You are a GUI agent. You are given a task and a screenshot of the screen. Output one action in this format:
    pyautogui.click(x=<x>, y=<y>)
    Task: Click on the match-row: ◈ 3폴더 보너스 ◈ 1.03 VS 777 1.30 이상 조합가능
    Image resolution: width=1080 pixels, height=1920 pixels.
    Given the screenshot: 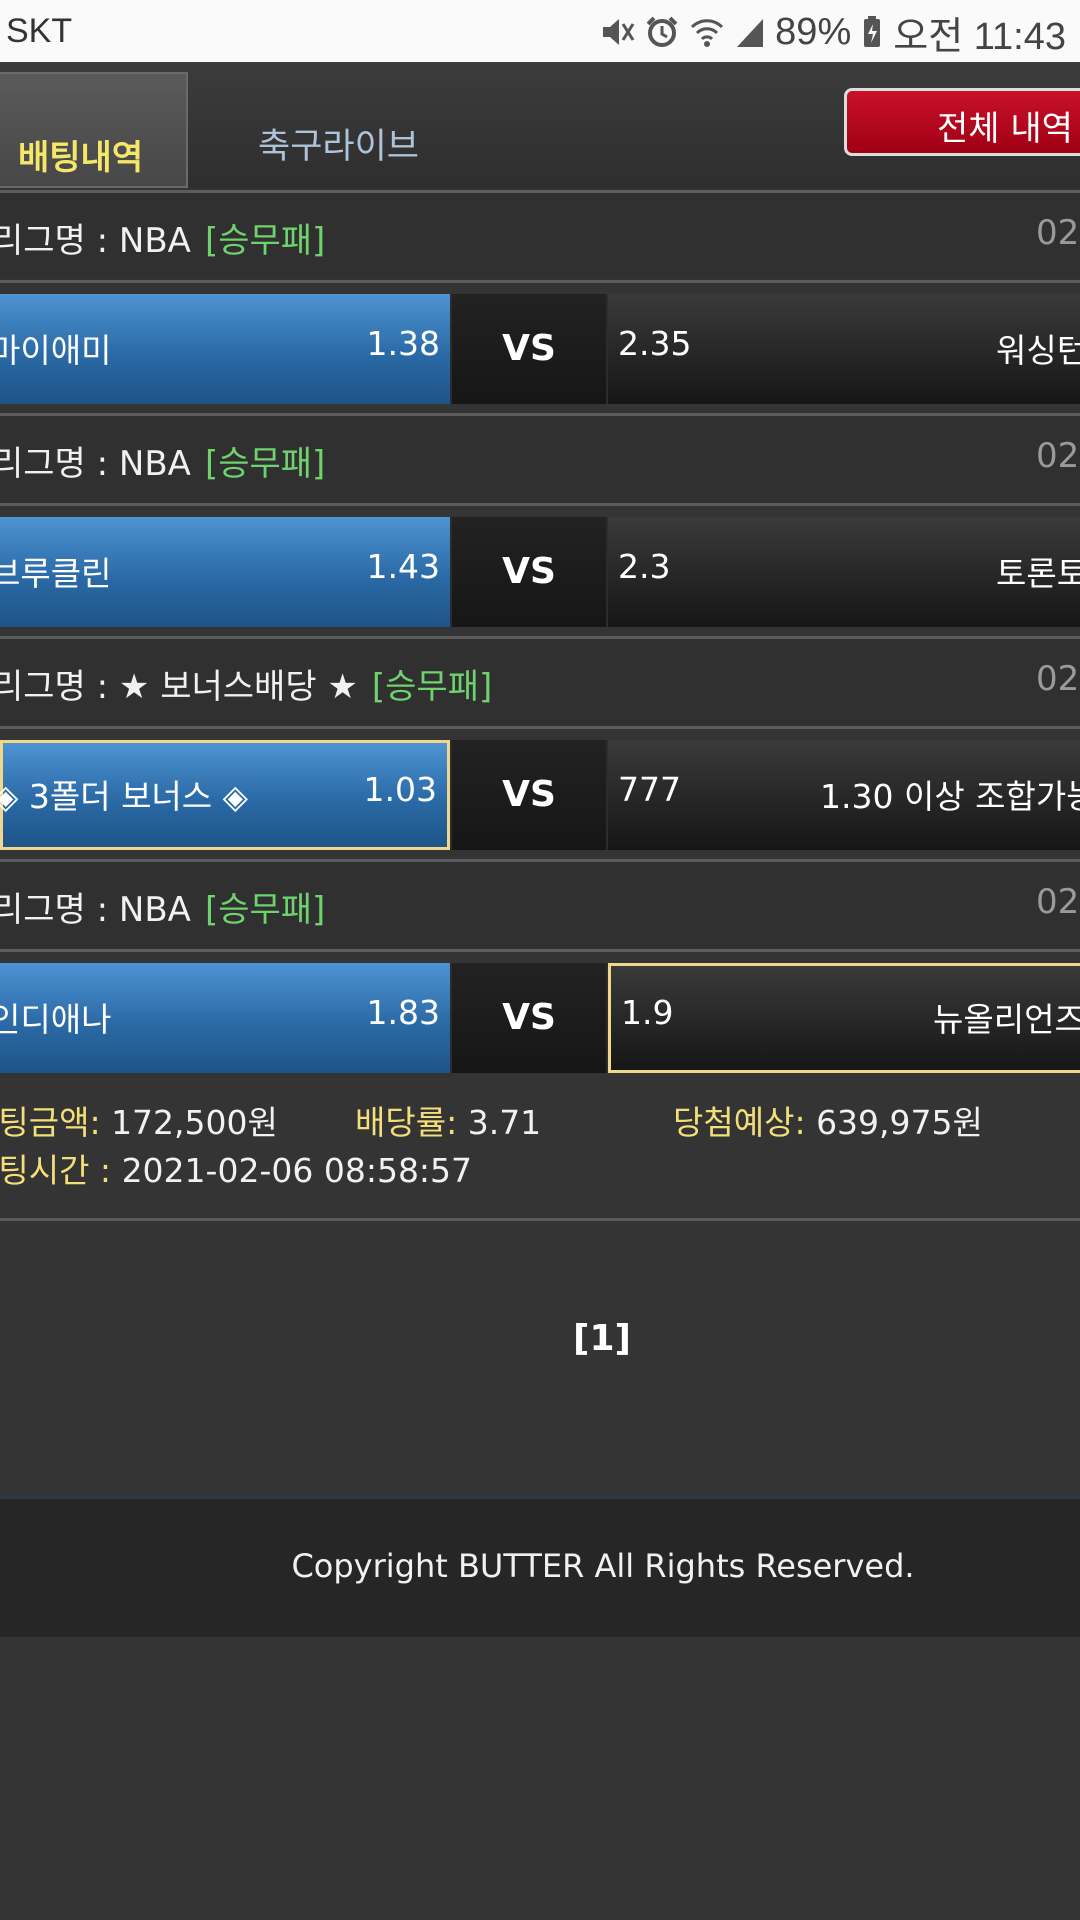 What is the action you would take?
    pyautogui.click(x=540, y=795)
    